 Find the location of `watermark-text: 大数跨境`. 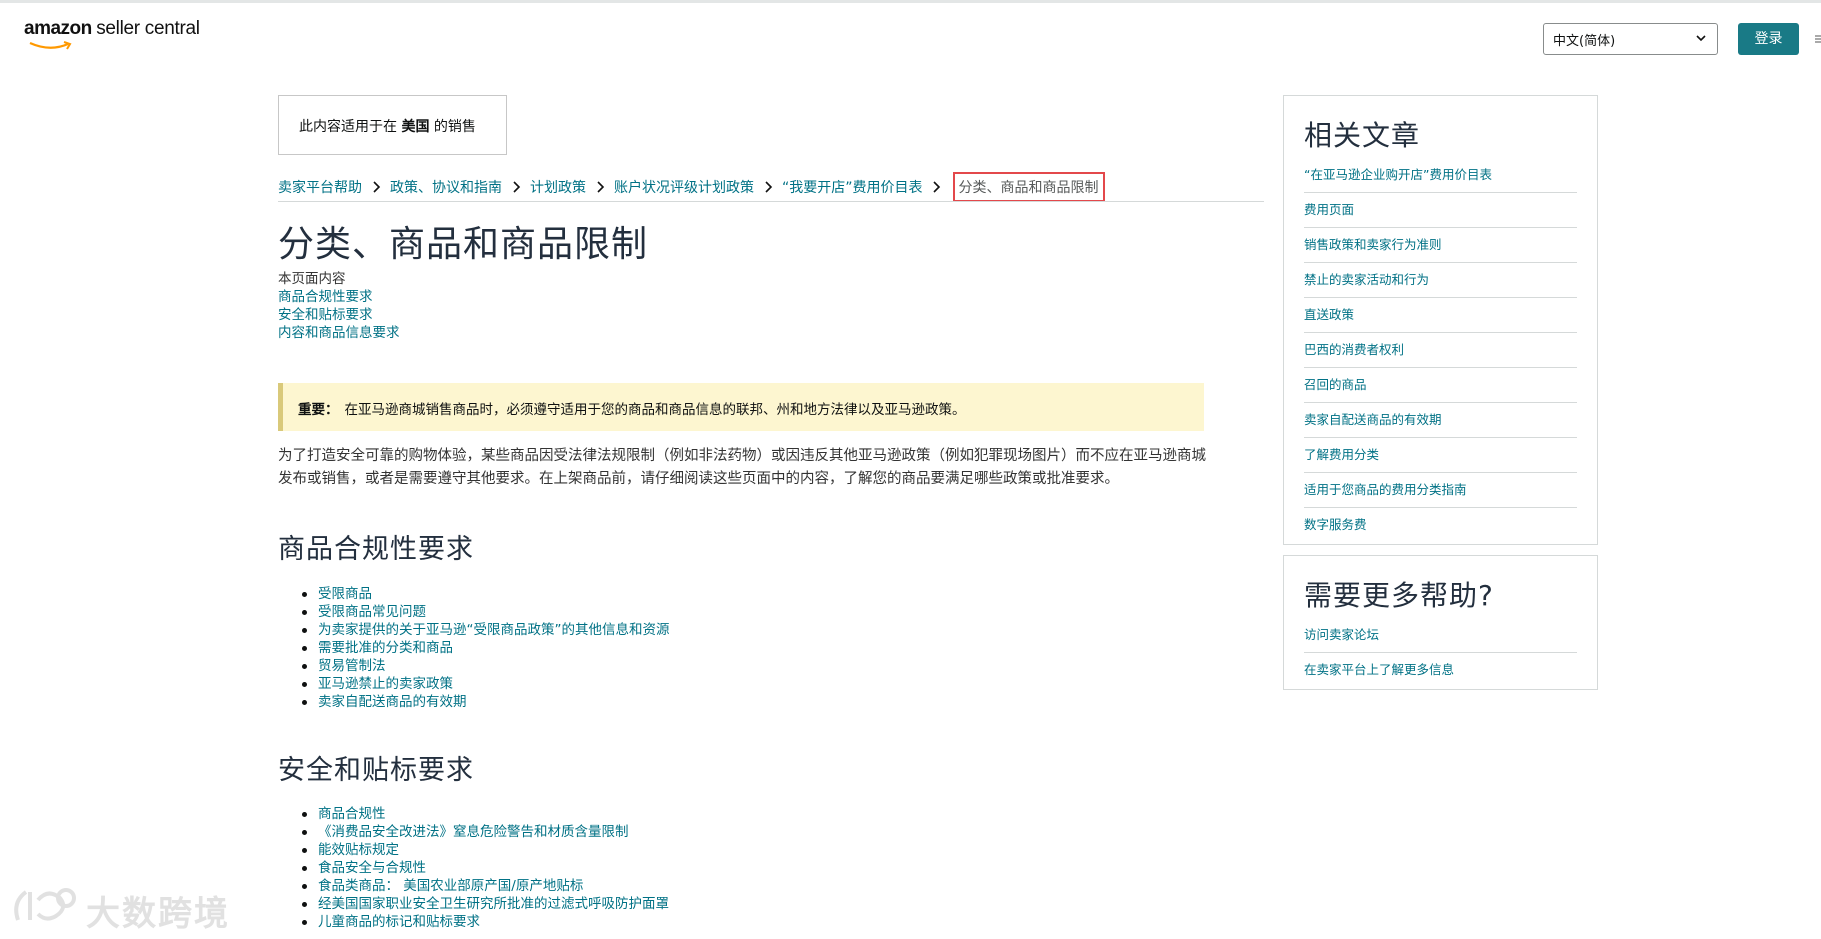

watermark-text: 大数跨境 is located at coordinates (158, 914).